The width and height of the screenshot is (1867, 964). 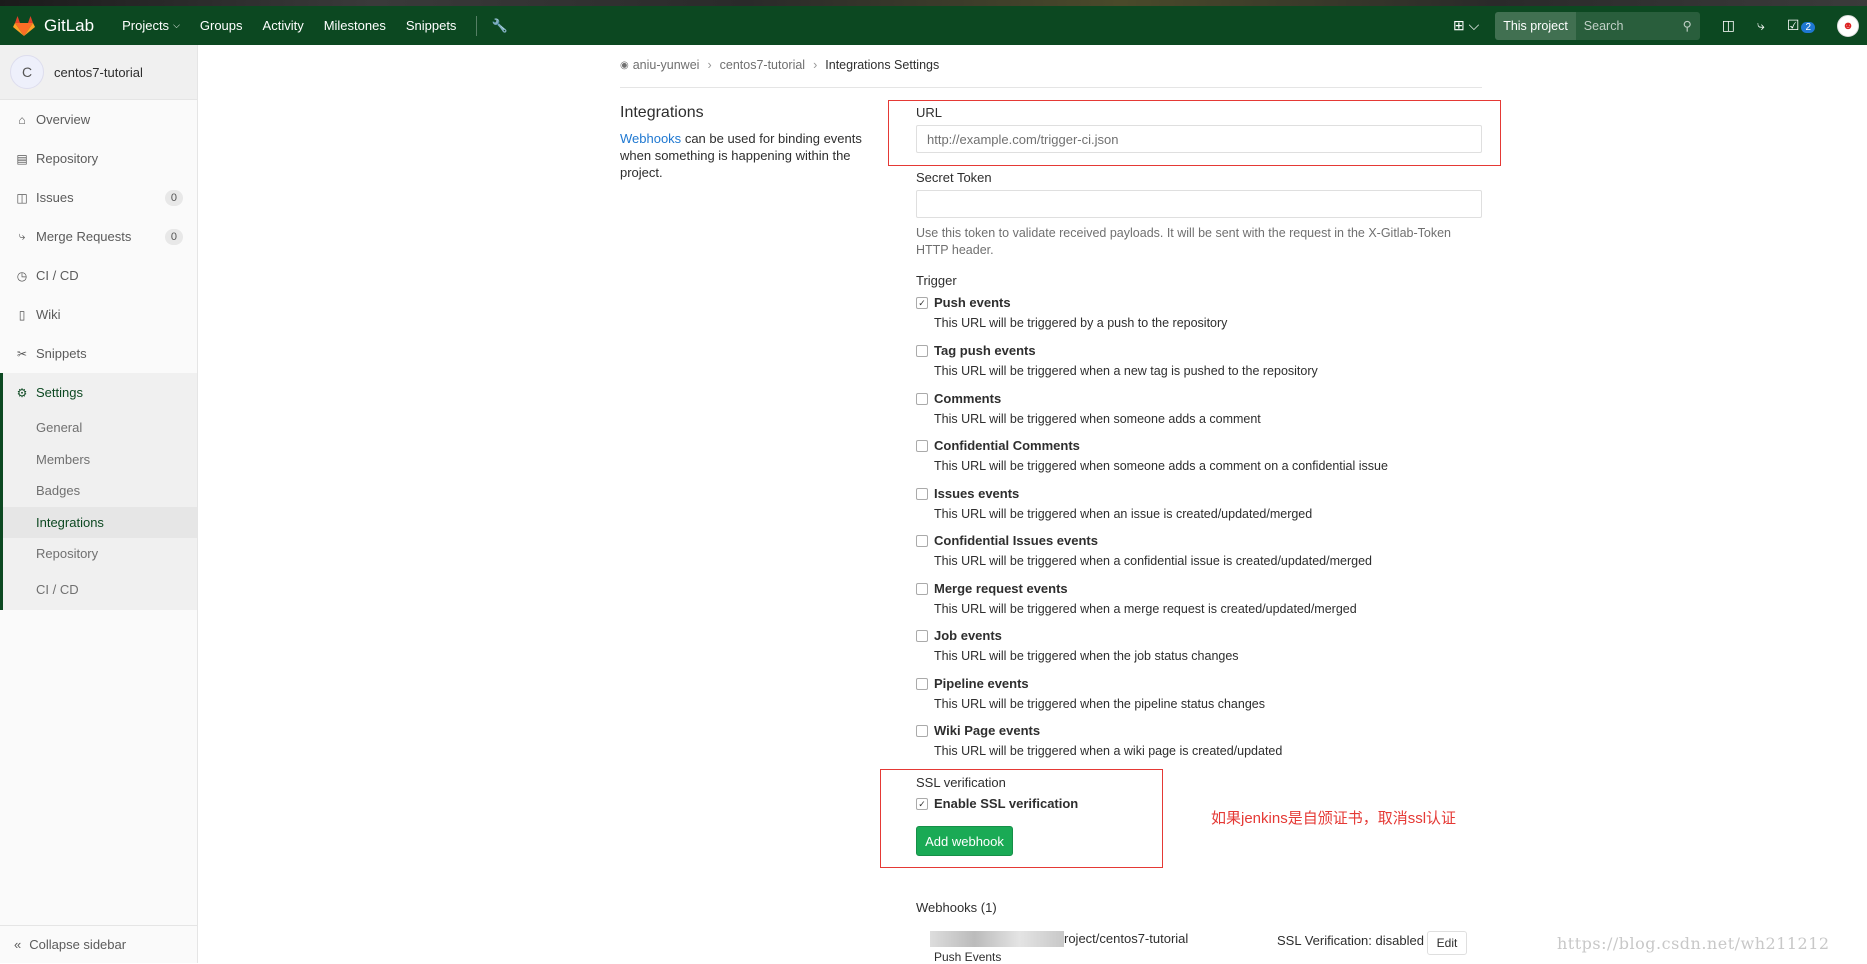 What do you see at coordinates (1021, 818) in the screenshot?
I see `ssl-highlight-box` at bounding box center [1021, 818].